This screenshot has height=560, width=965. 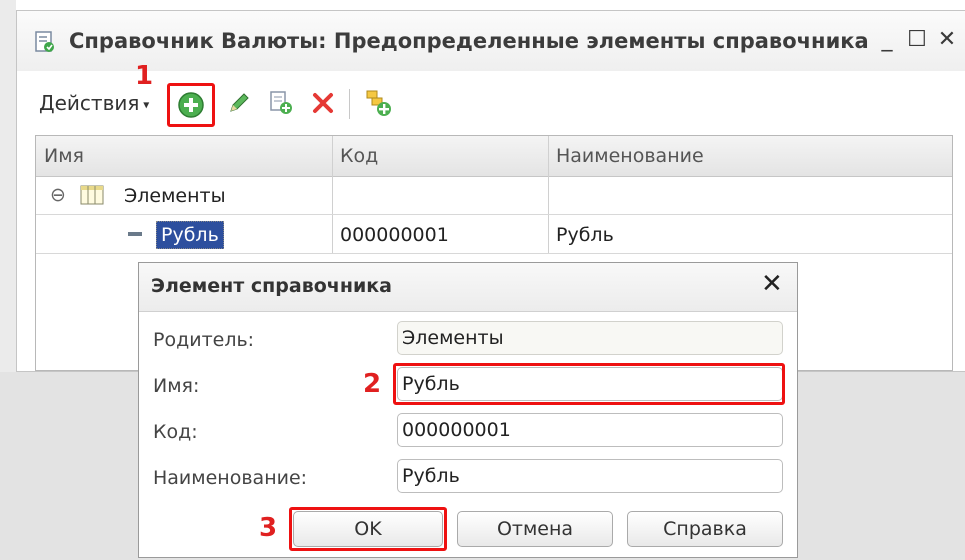 I want to click on name-field-highlight, so click(x=589, y=384).